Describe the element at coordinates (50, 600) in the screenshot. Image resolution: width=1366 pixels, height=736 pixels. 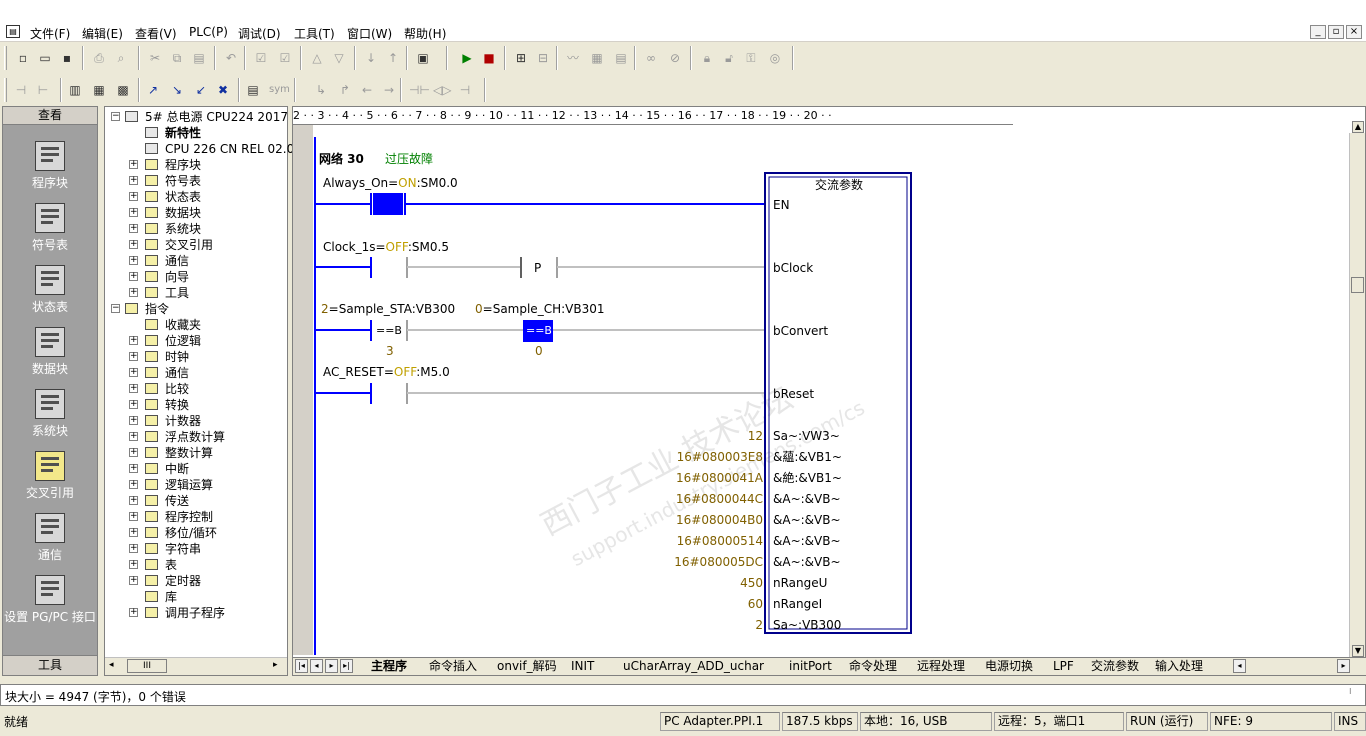
I see `viewbar-item-7: 设置 PG/PC 接口` at that location.